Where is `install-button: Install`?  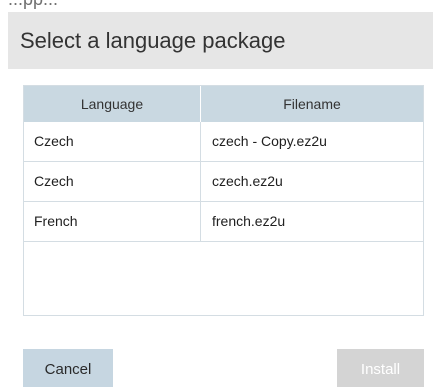
install-button: Install is located at coordinates (380, 368).